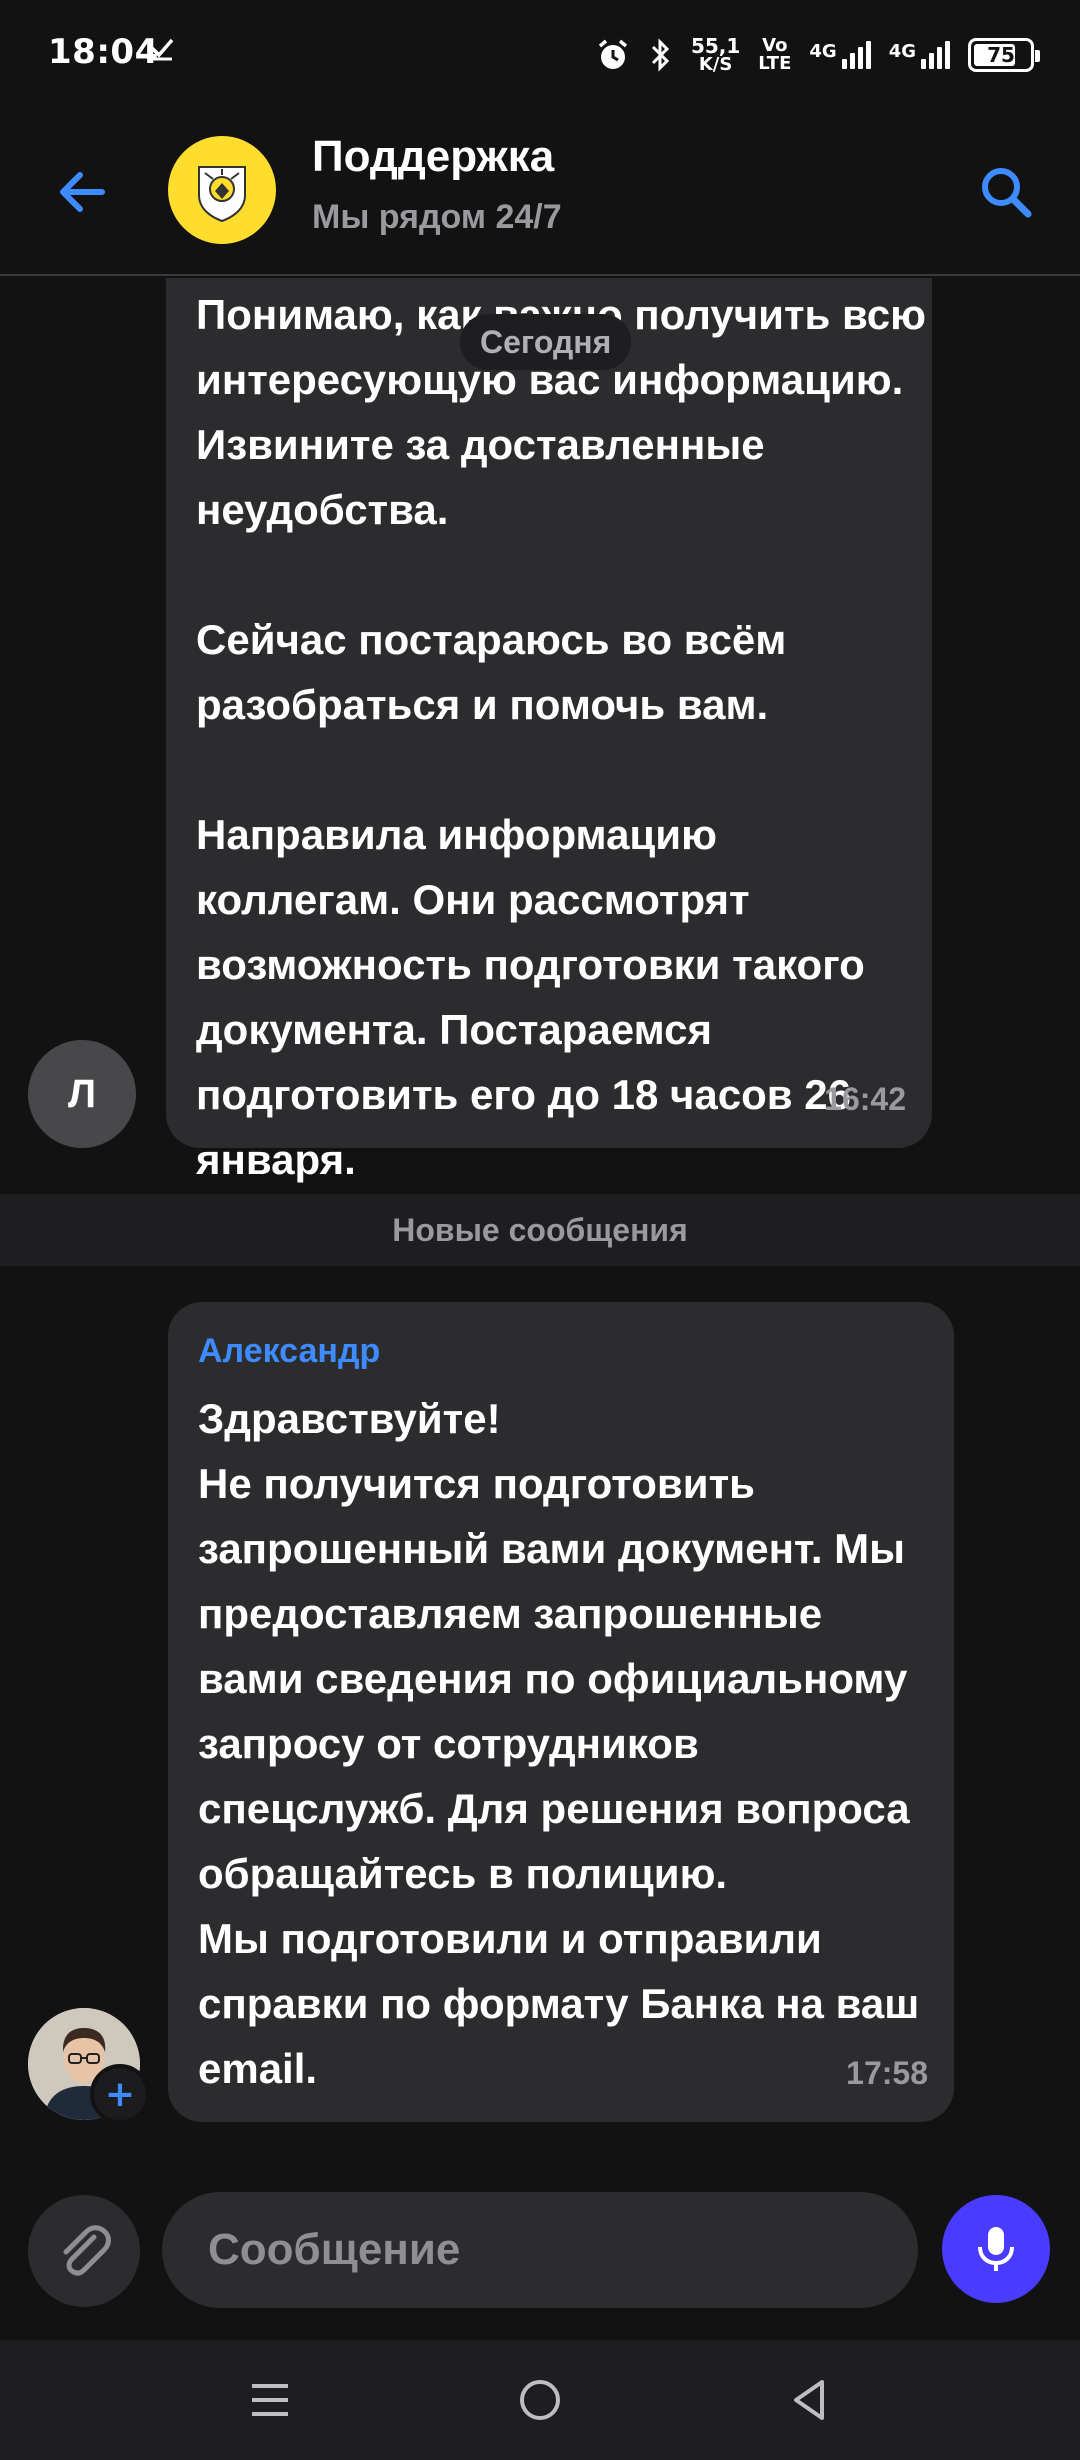  What do you see at coordinates (715, 54) in the screenshot?
I see `network-speed: 55,1 K/S` at bounding box center [715, 54].